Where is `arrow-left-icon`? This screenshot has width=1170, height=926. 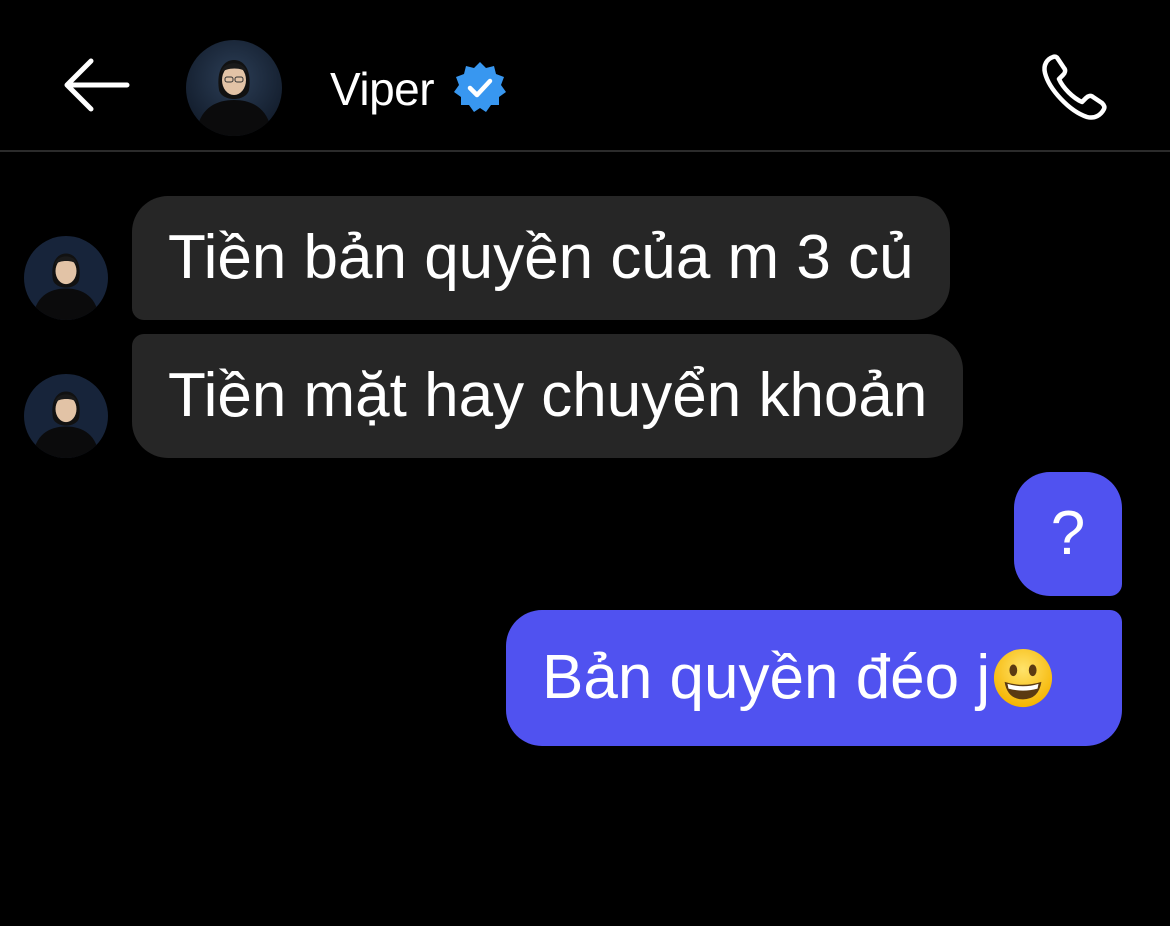
arrow-left-icon is located at coordinates (97, 85).